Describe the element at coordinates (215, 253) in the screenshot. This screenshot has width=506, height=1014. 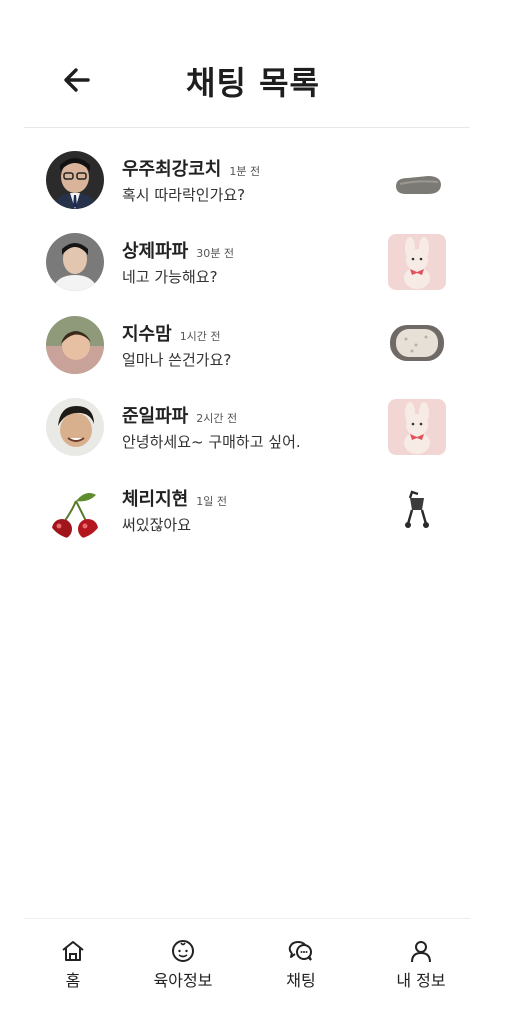
I see `chat-time: 30분 전` at that location.